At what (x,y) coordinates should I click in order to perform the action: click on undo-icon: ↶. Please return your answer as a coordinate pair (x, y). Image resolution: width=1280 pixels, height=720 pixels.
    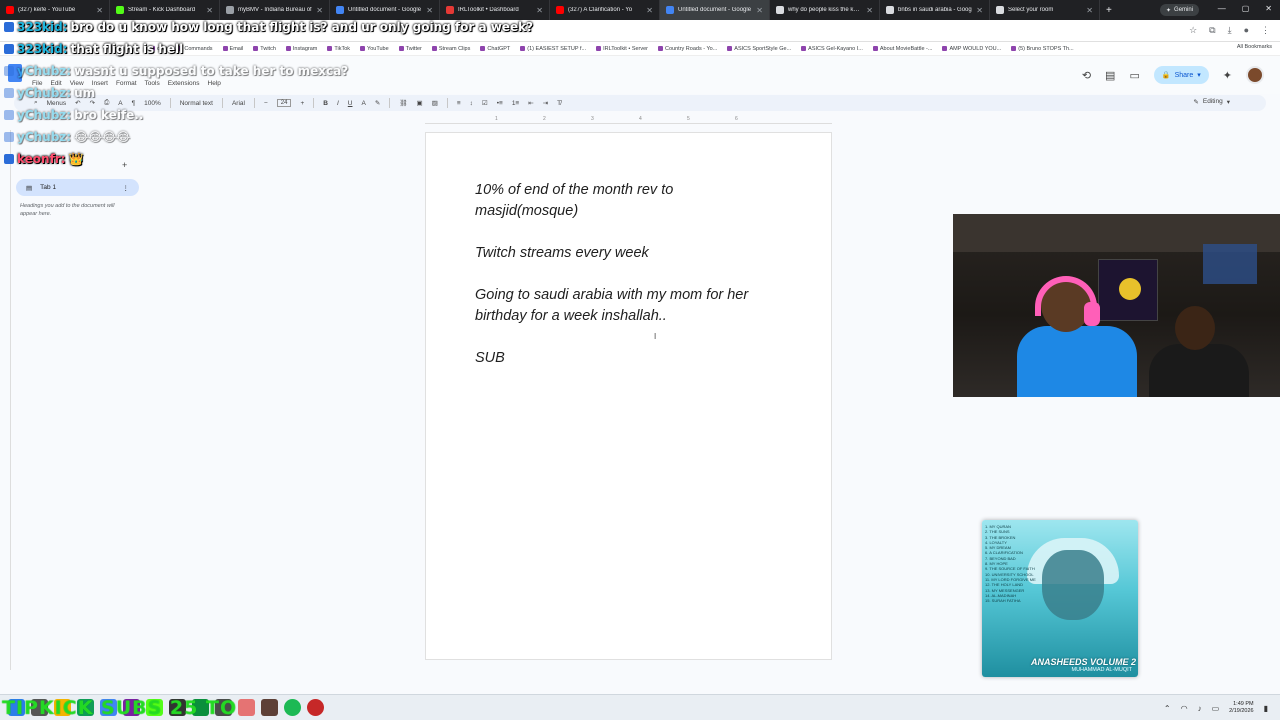
    Looking at the image, I should click on (77, 103).